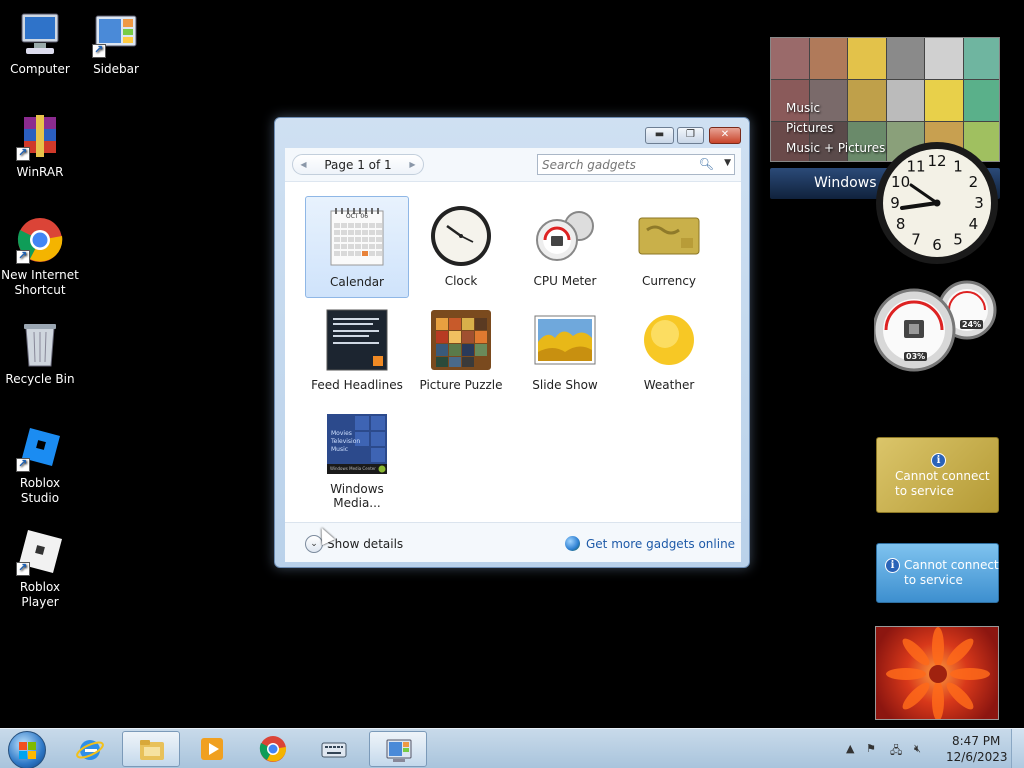  I want to click on desktop-icon-sidebar: Sidebar, so click(116, 43).